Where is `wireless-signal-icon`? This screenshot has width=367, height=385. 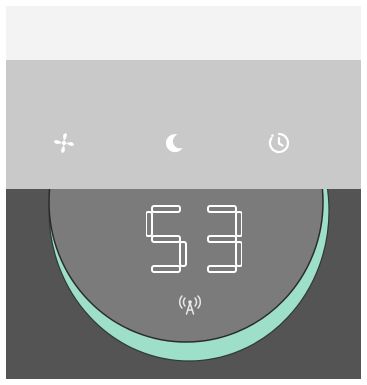
wireless-signal-icon is located at coordinates (190, 305).